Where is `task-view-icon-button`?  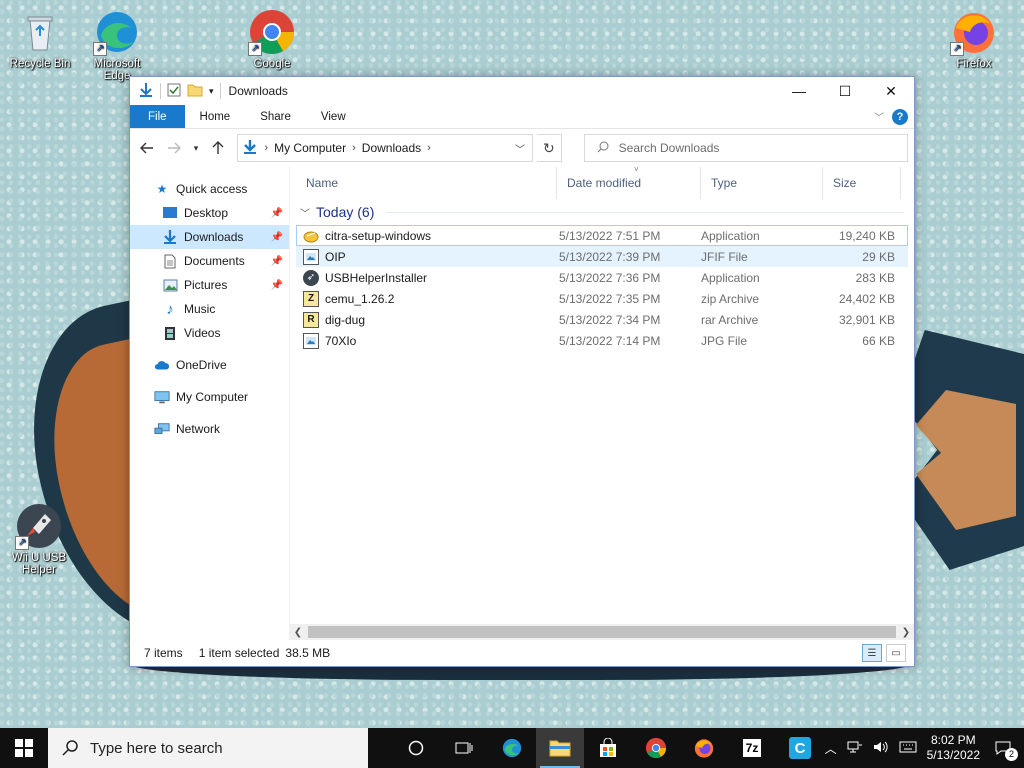
task-view-icon-button is located at coordinates (464, 748).